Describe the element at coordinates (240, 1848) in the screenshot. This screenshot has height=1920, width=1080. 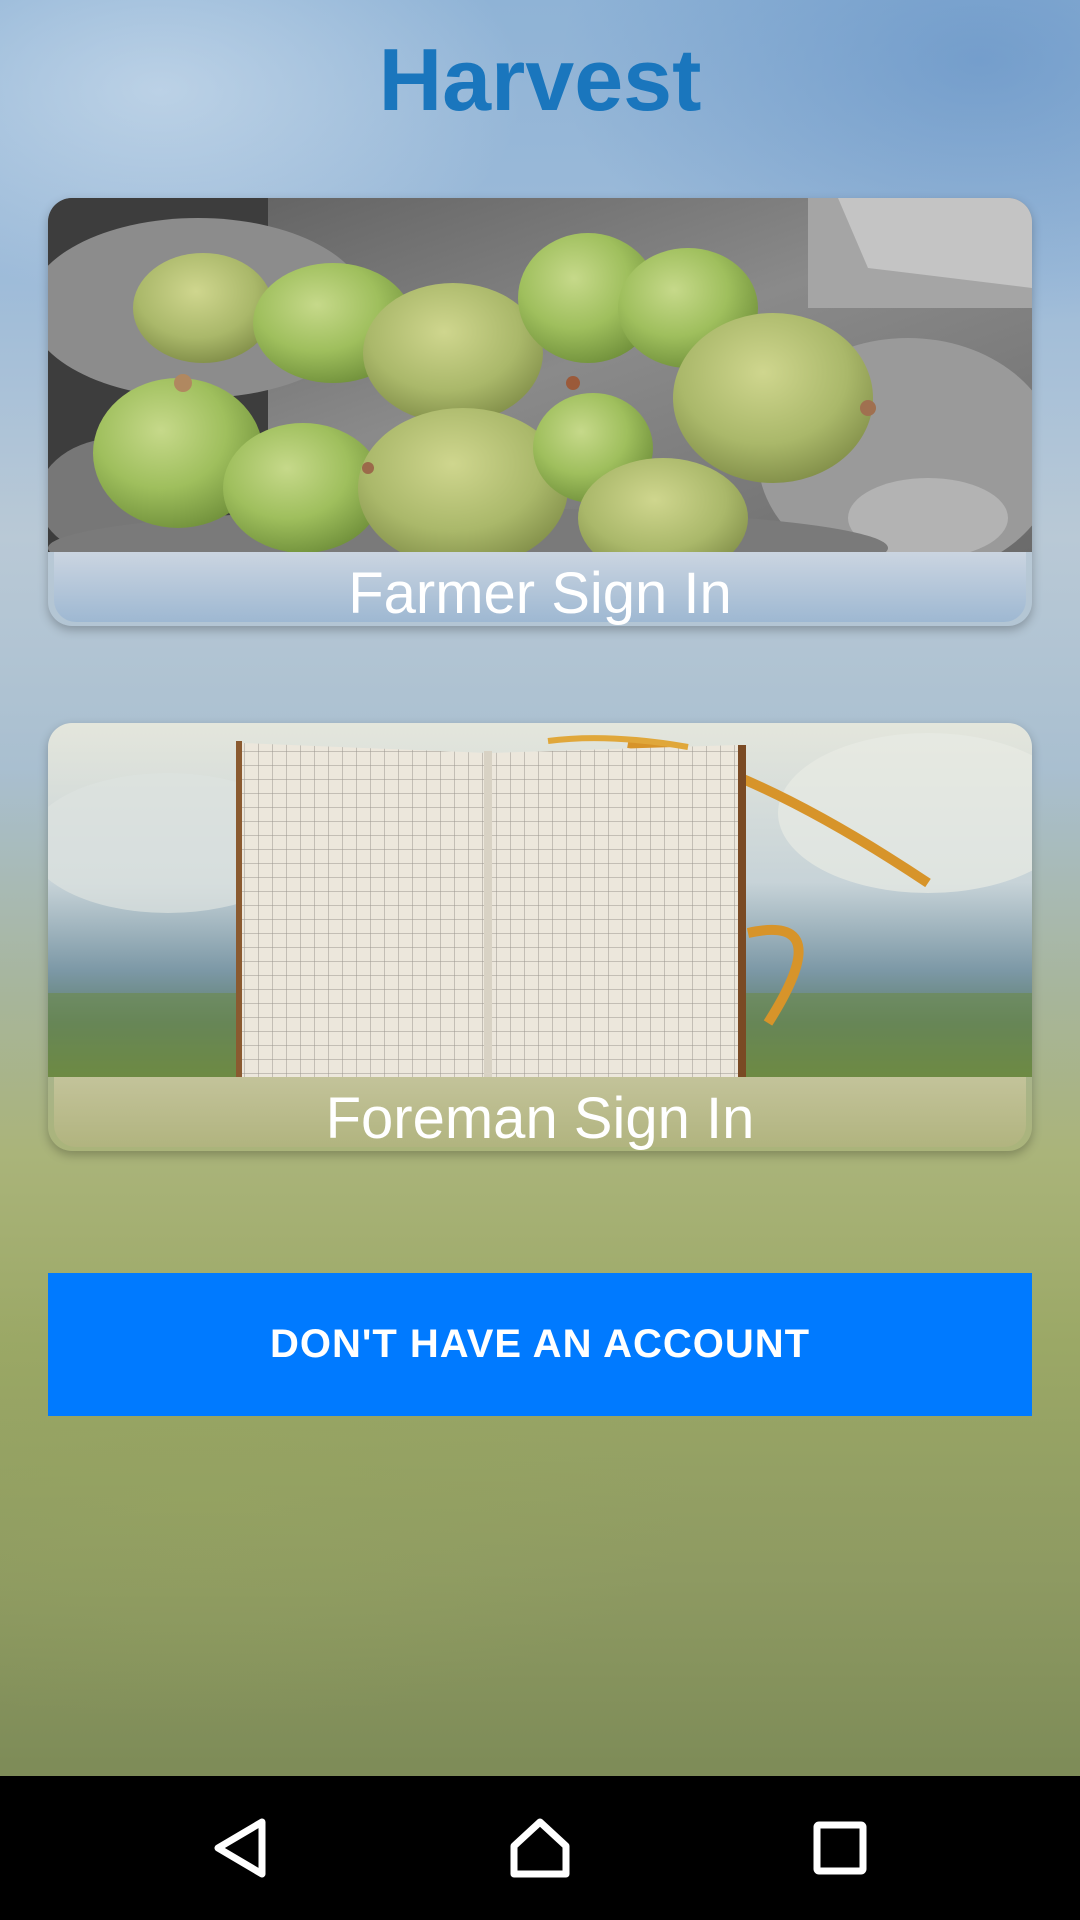
I see `back-icon` at that location.